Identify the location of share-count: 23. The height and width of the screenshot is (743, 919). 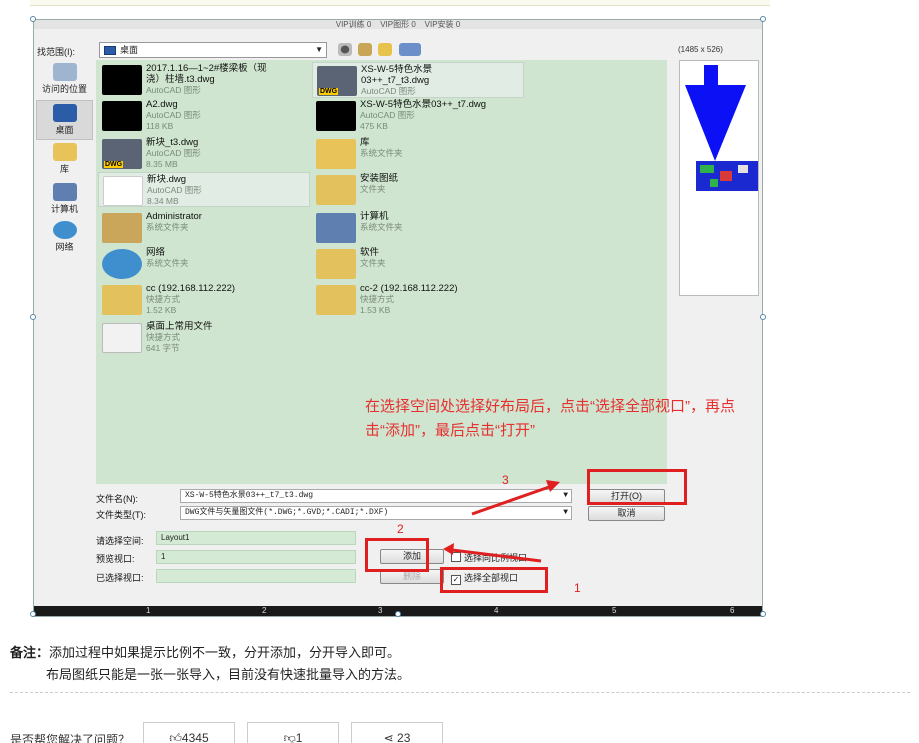
(404, 737).